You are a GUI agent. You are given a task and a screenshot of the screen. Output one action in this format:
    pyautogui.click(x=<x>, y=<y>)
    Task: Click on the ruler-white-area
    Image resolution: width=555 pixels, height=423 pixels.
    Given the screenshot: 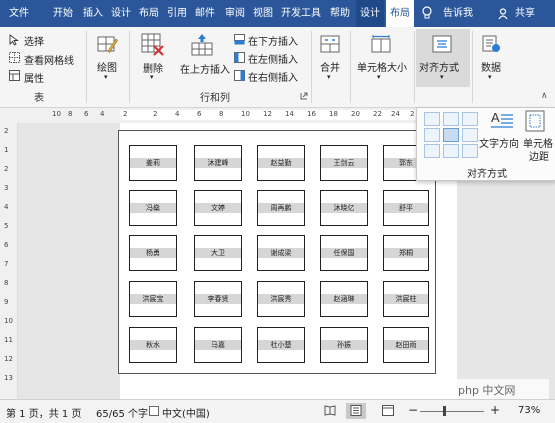 What is the action you would take?
    pyautogui.click(x=276, y=115)
    